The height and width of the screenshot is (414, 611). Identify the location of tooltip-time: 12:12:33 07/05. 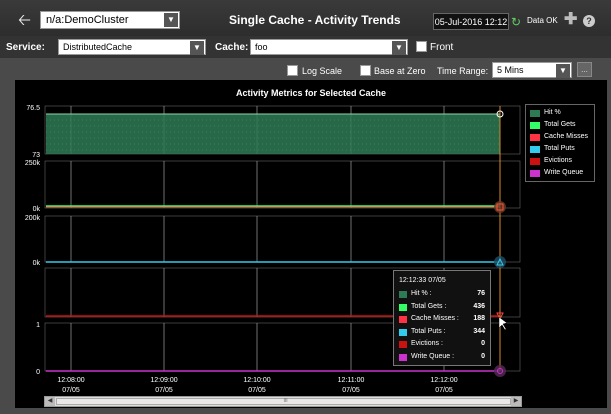
(422, 280).